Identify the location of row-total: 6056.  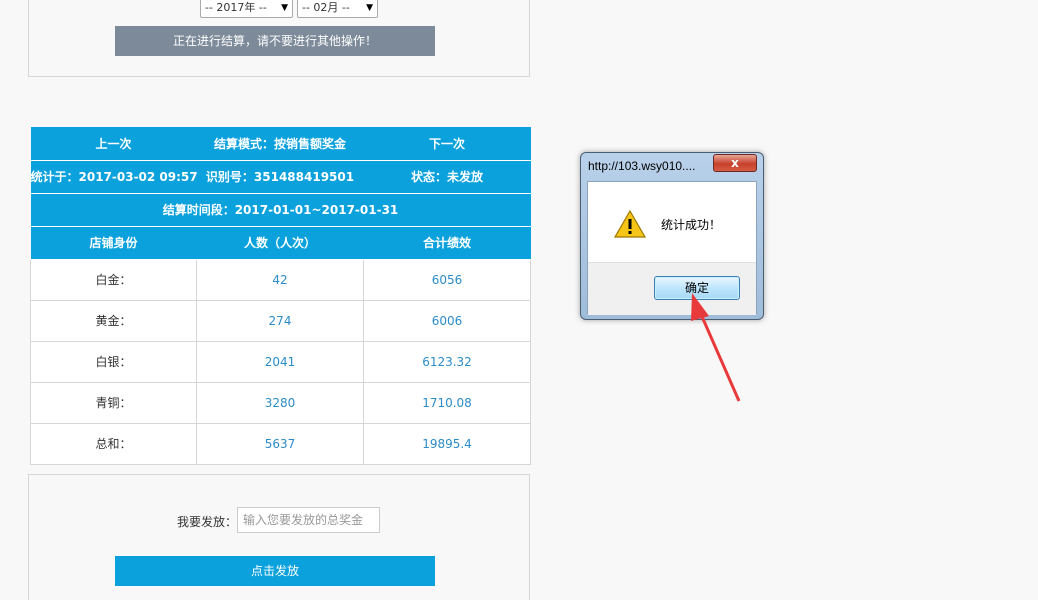
(447, 279).